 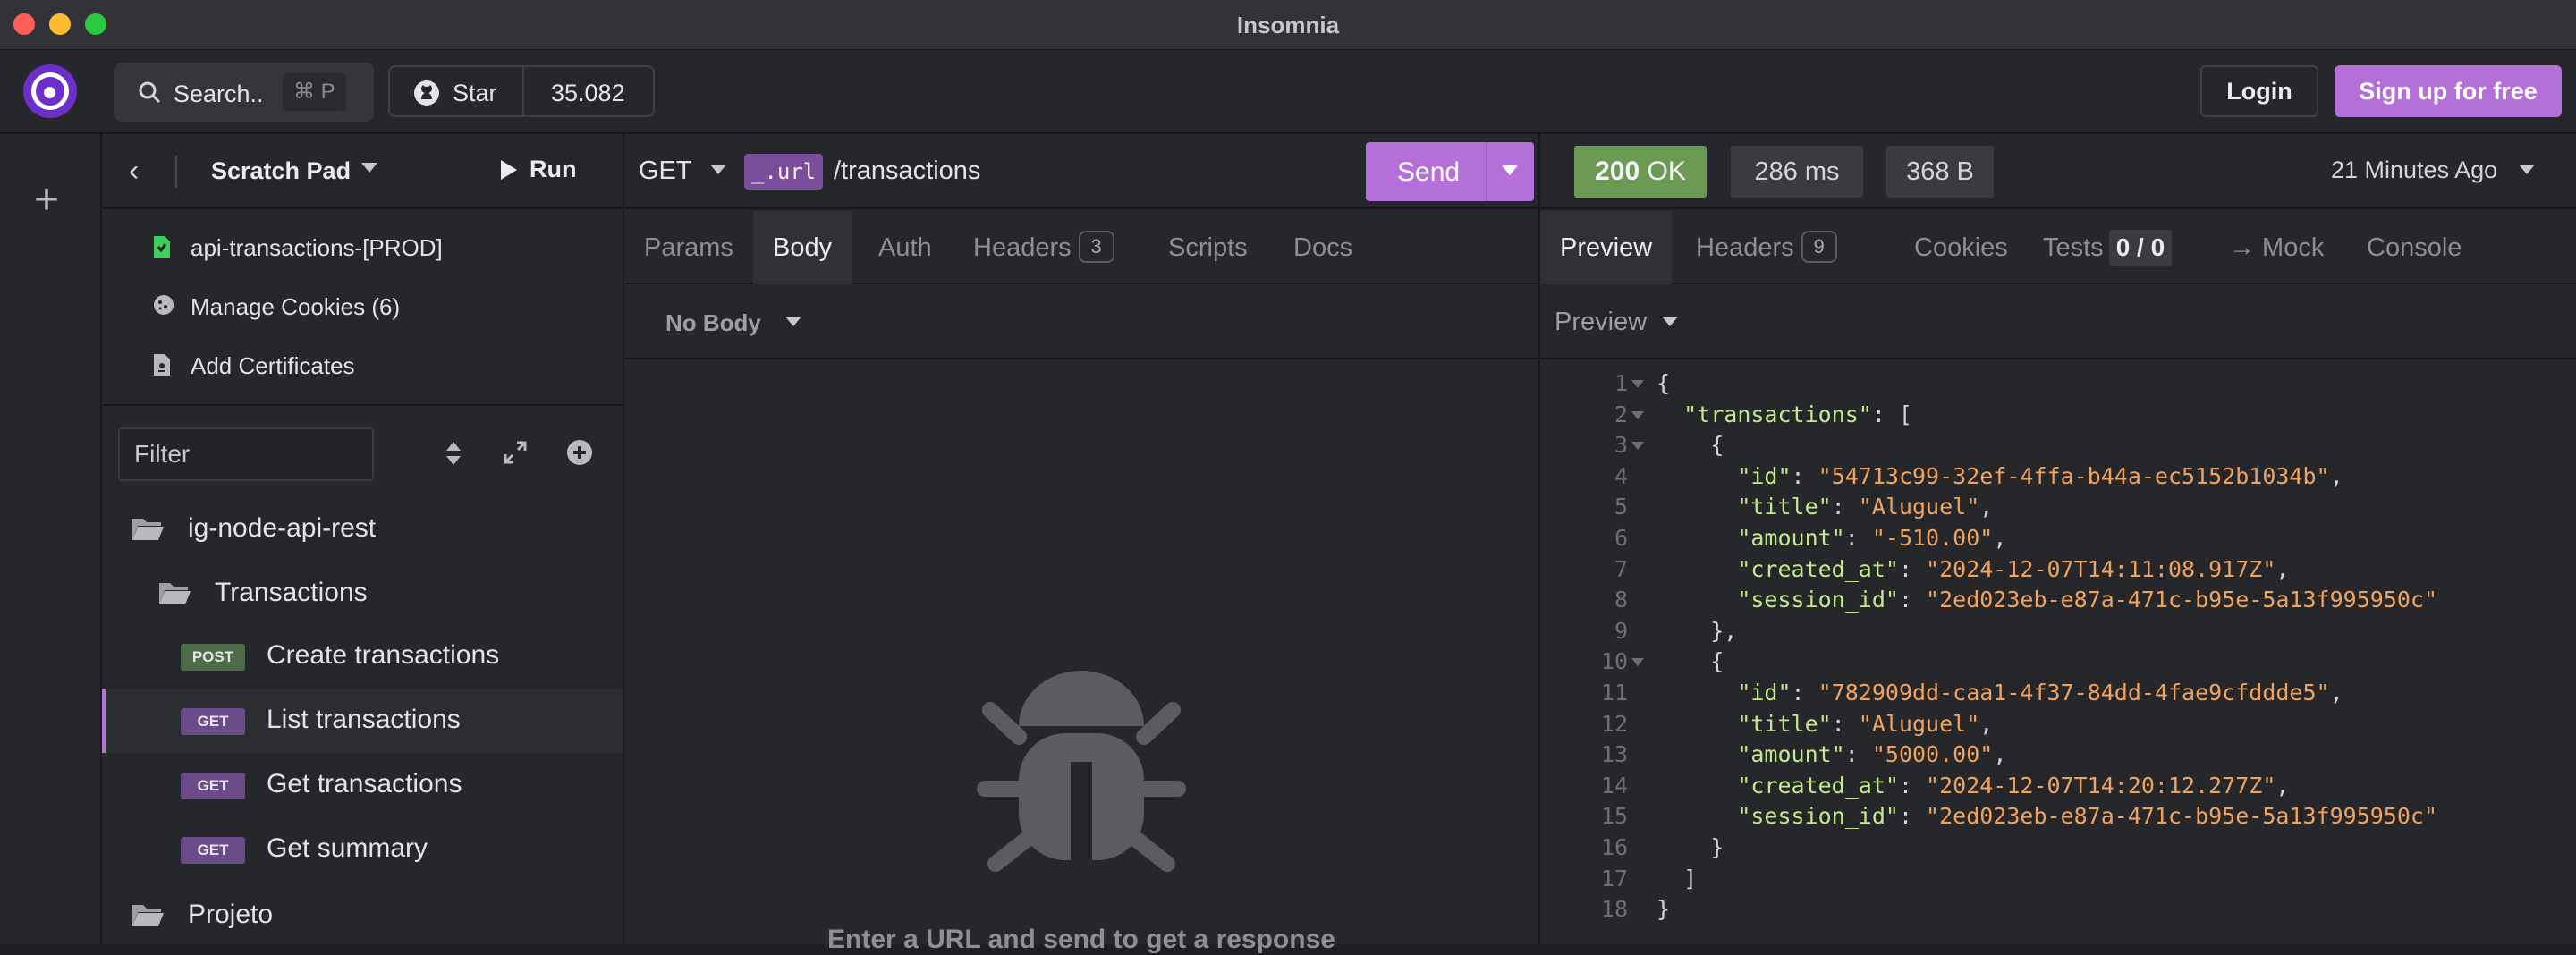 I want to click on url-variable-tag: _.url, so click(x=784, y=172).